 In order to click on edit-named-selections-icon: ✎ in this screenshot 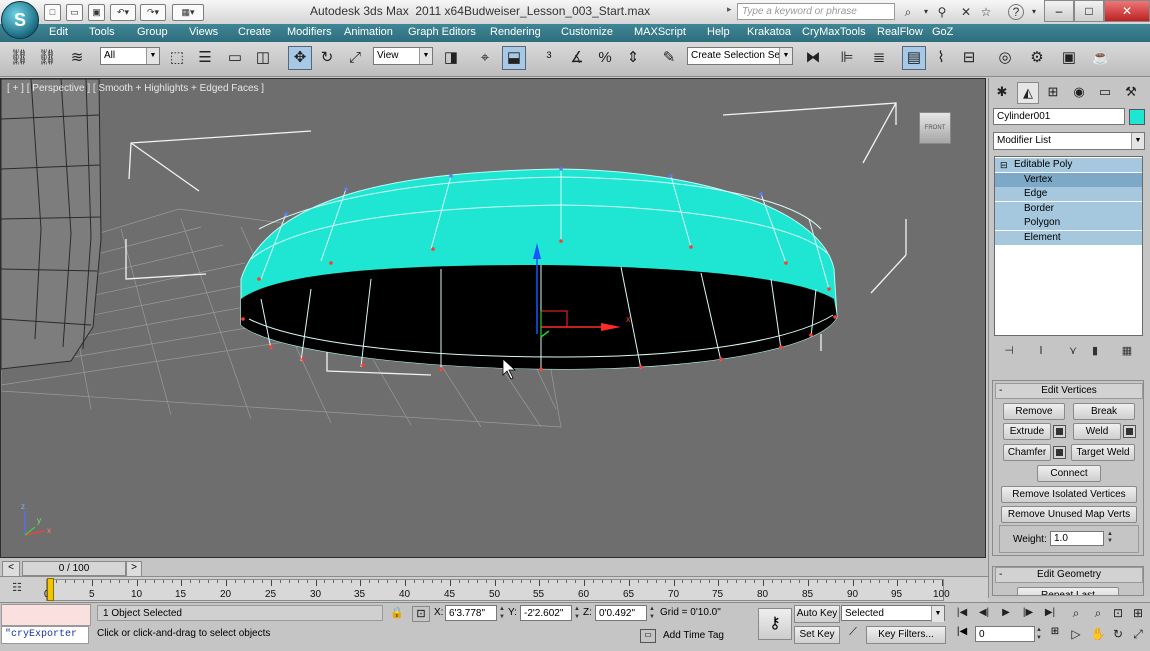, I will do `click(669, 58)`.